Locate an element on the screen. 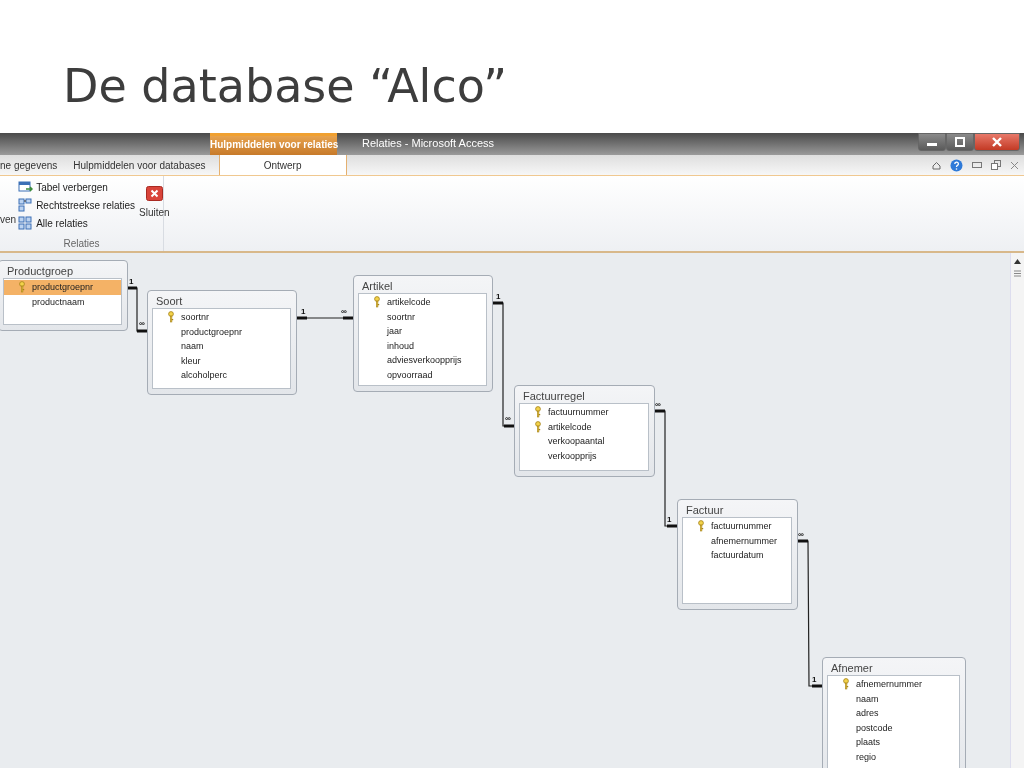  table-window: Soort soortnr productgroepnr naam kleur alcoholperc is located at coordinates (222, 342).